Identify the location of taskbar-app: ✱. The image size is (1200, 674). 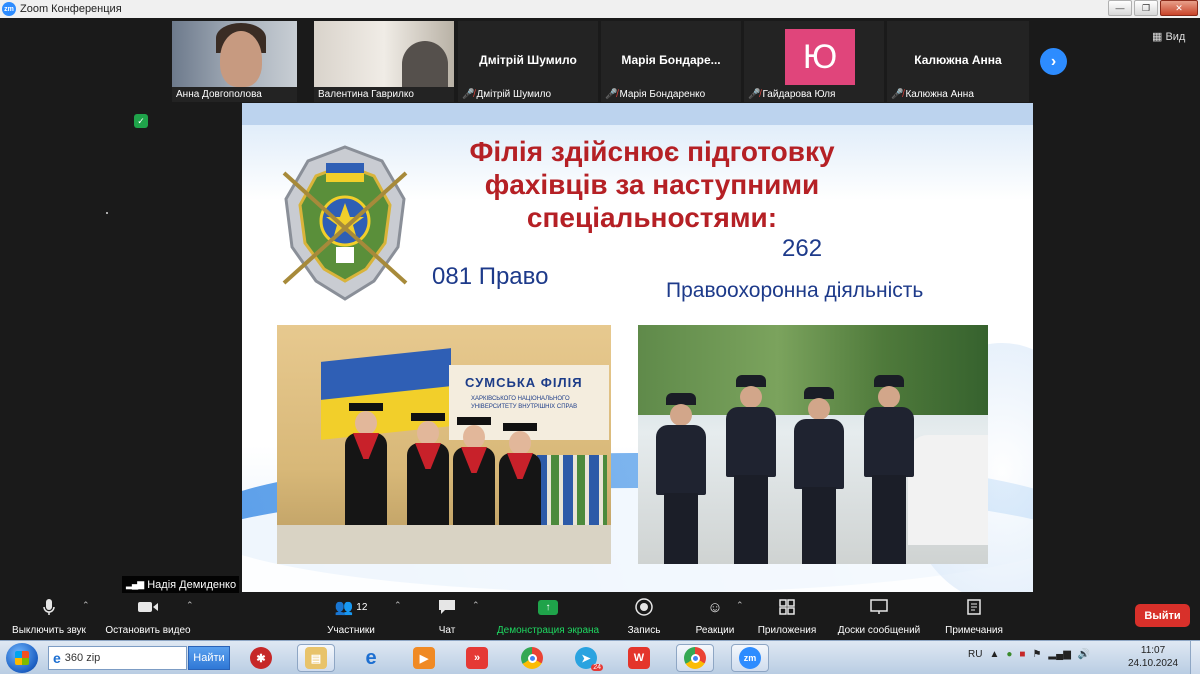
(261, 658).